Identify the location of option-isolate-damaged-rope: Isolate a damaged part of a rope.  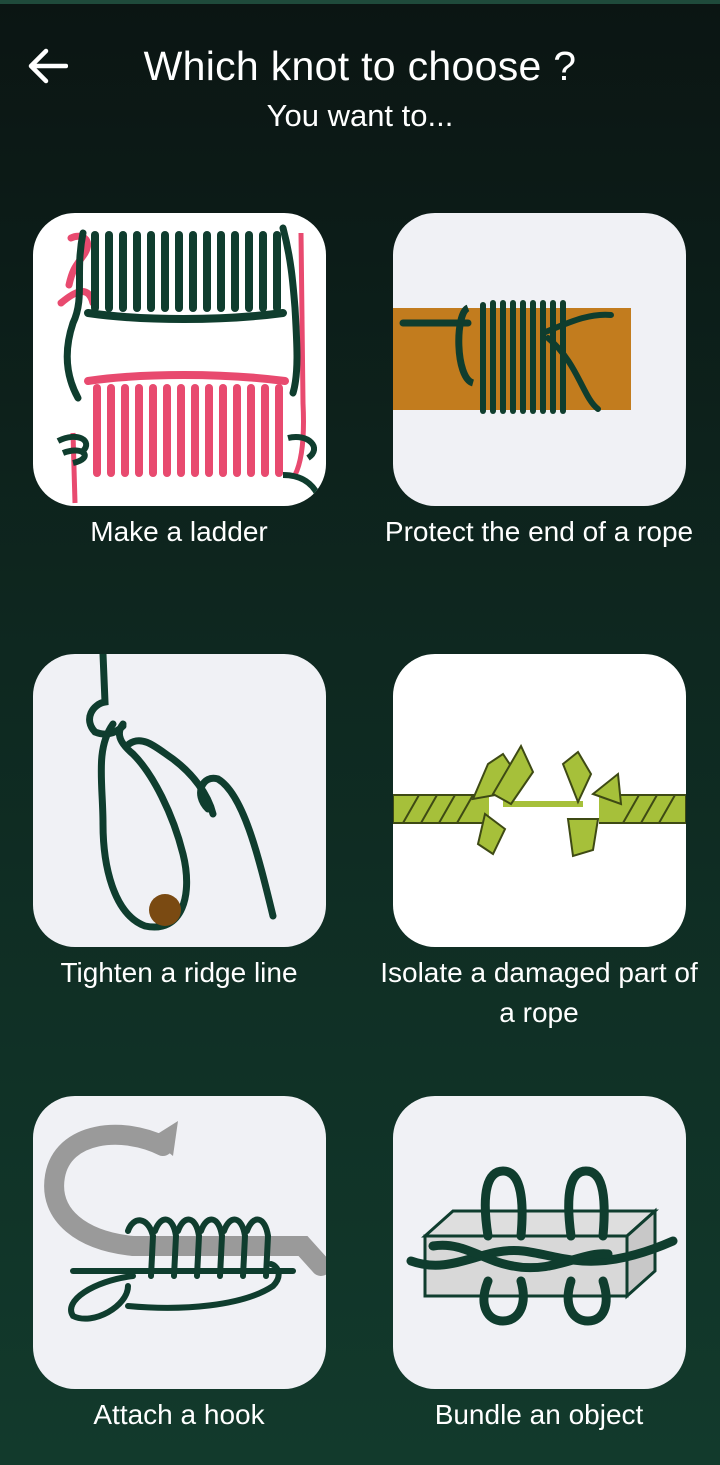
(539, 843).